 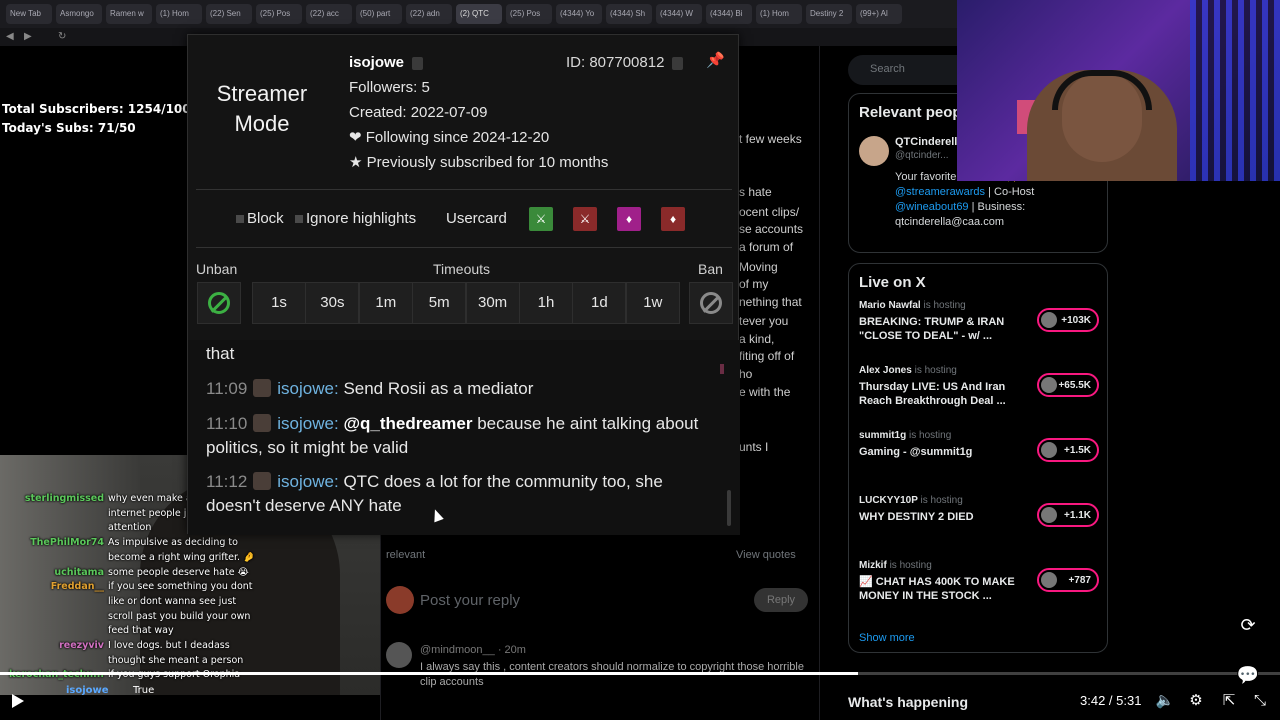 I want to click on chat-bubble-icon: 💬, so click(x=1248, y=675).